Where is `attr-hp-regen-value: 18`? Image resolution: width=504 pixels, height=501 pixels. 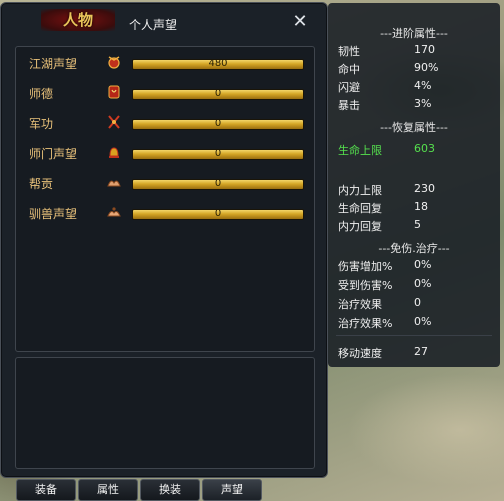
attr-hp-regen-value: 18 is located at coordinates (421, 206).